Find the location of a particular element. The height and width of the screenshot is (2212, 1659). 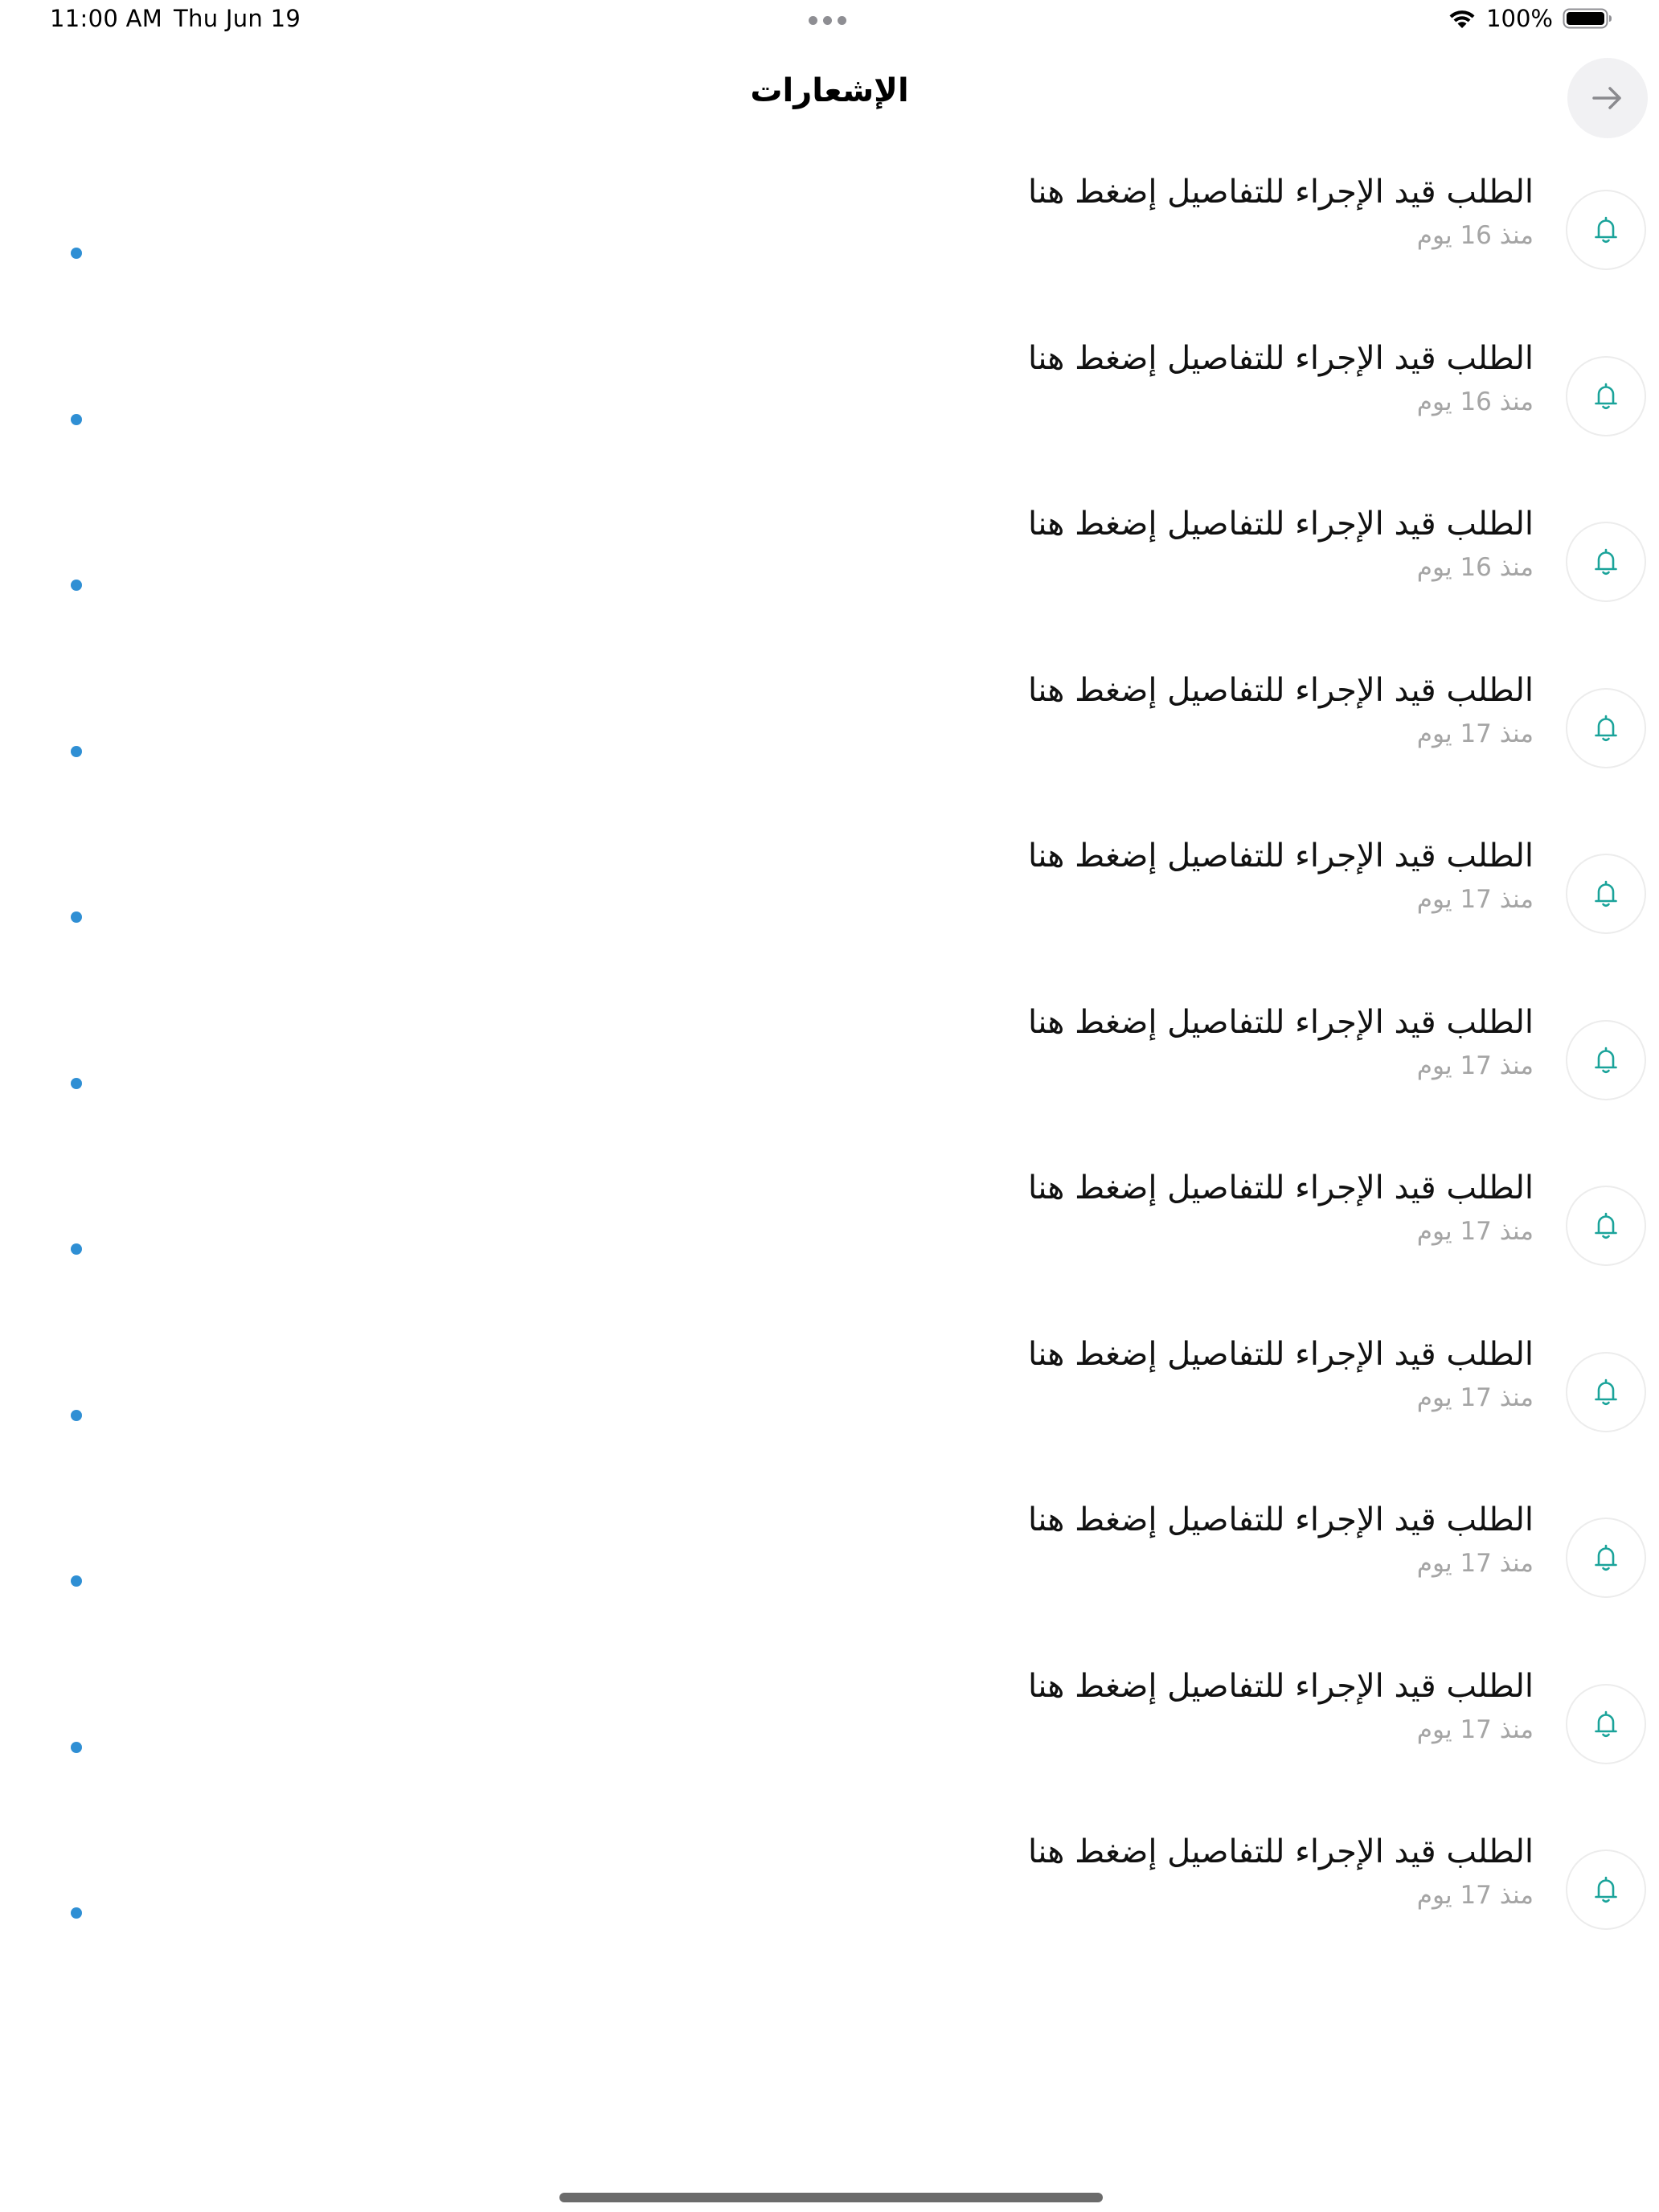

battery-icon is located at coordinates (1587, 18).